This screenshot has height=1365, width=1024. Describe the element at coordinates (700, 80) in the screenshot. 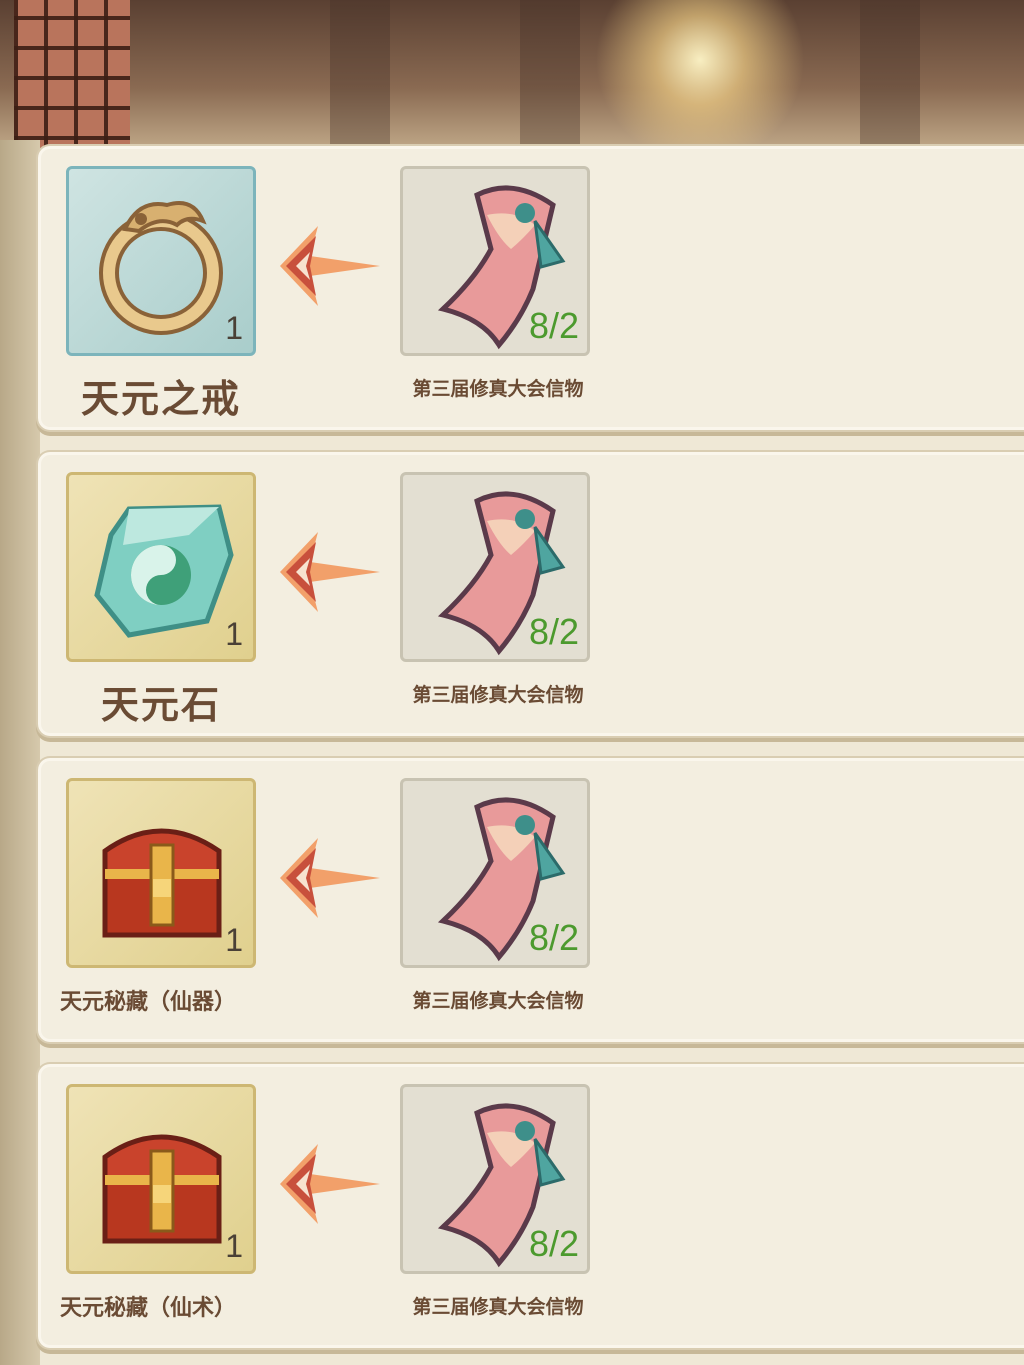

I see `light-glow` at that location.